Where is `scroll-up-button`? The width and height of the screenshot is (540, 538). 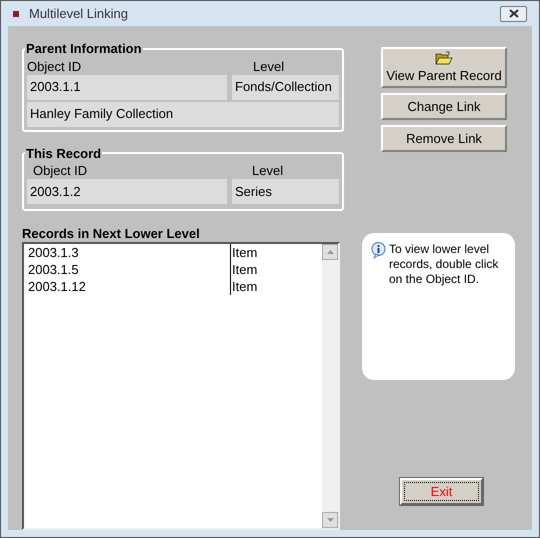 scroll-up-button is located at coordinates (330, 252).